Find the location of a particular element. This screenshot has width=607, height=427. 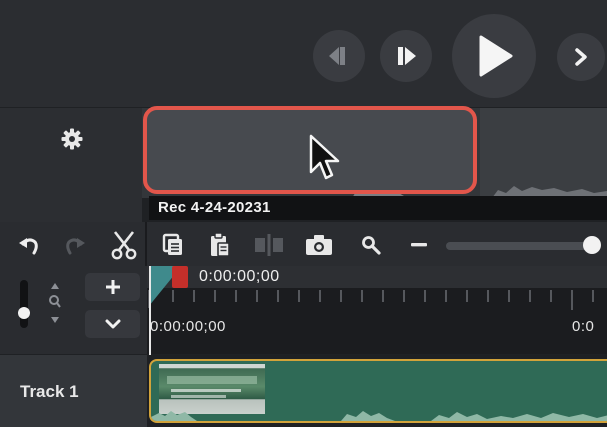

clip-name: Rec 4-24-20231 is located at coordinates (214, 207).